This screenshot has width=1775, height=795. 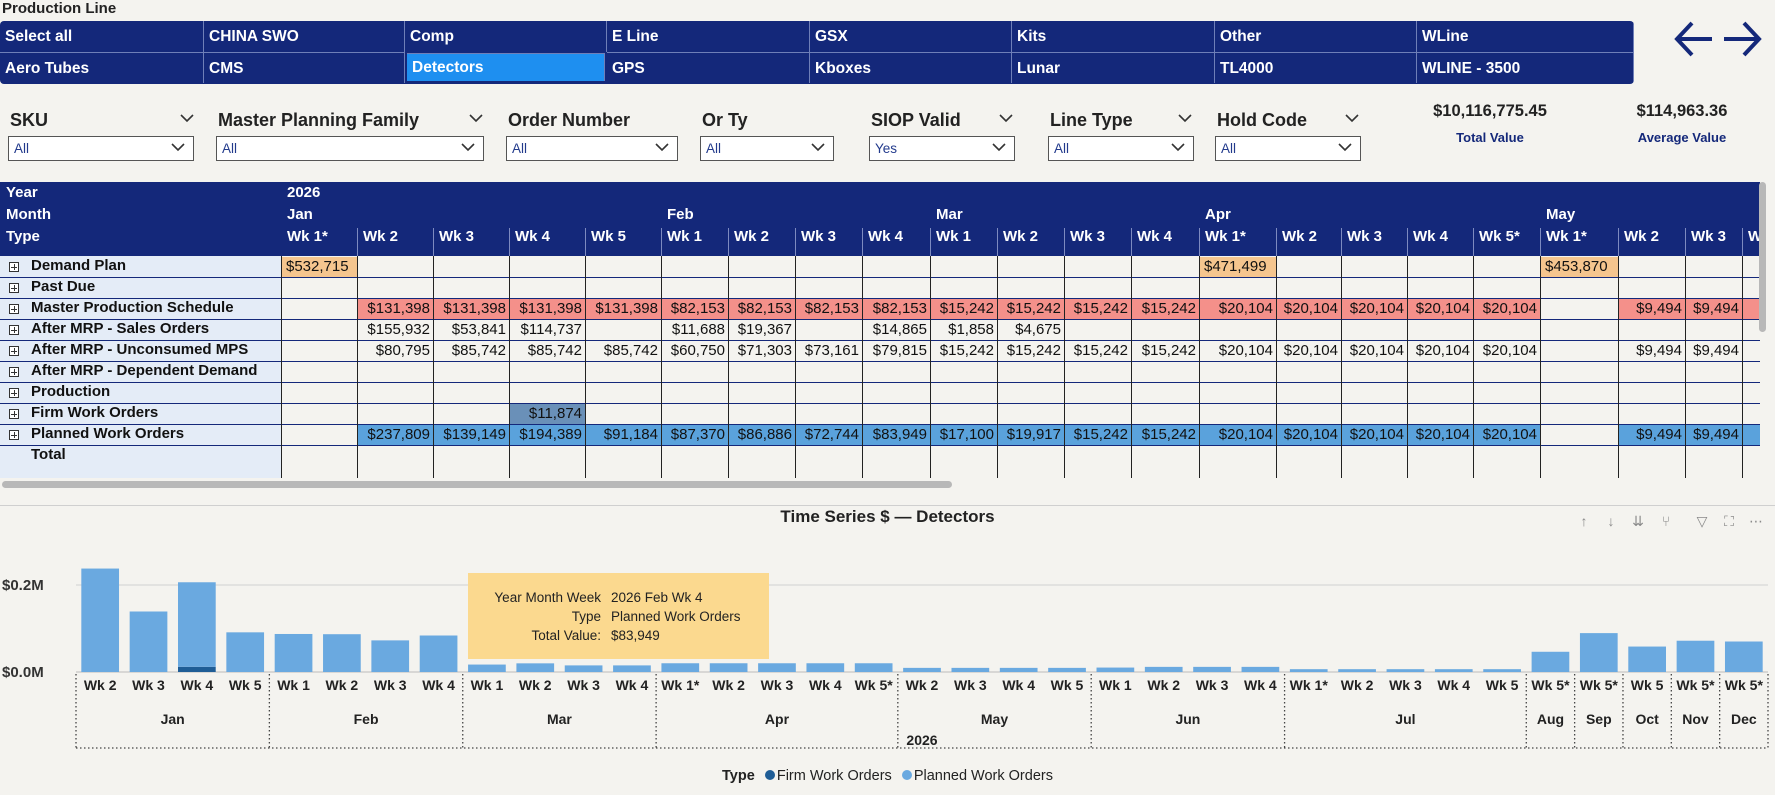 I want to click on matrix-cell: $82,153, so click(x=694, y=309).